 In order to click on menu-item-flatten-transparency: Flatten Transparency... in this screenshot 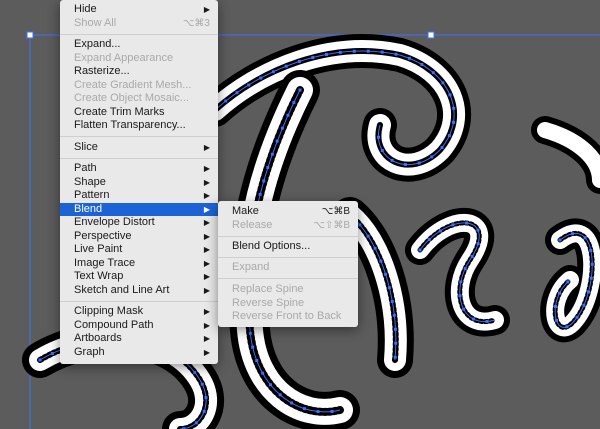, I will do `click(139, 126)`.